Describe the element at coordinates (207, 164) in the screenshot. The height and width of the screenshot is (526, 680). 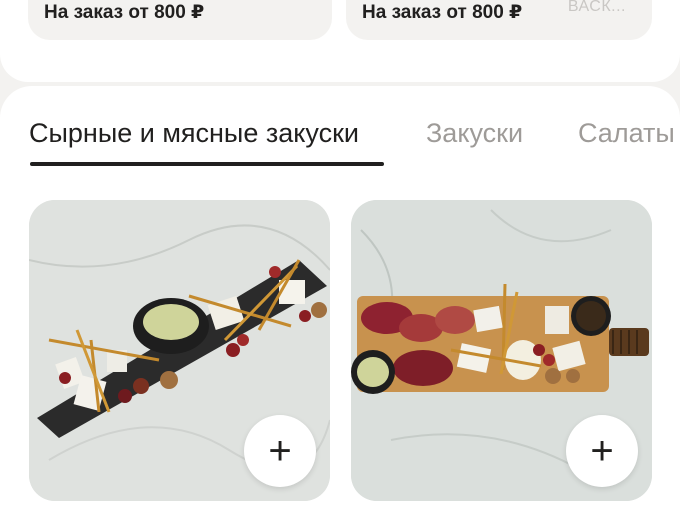
I see `active-tab-underline` at that location.